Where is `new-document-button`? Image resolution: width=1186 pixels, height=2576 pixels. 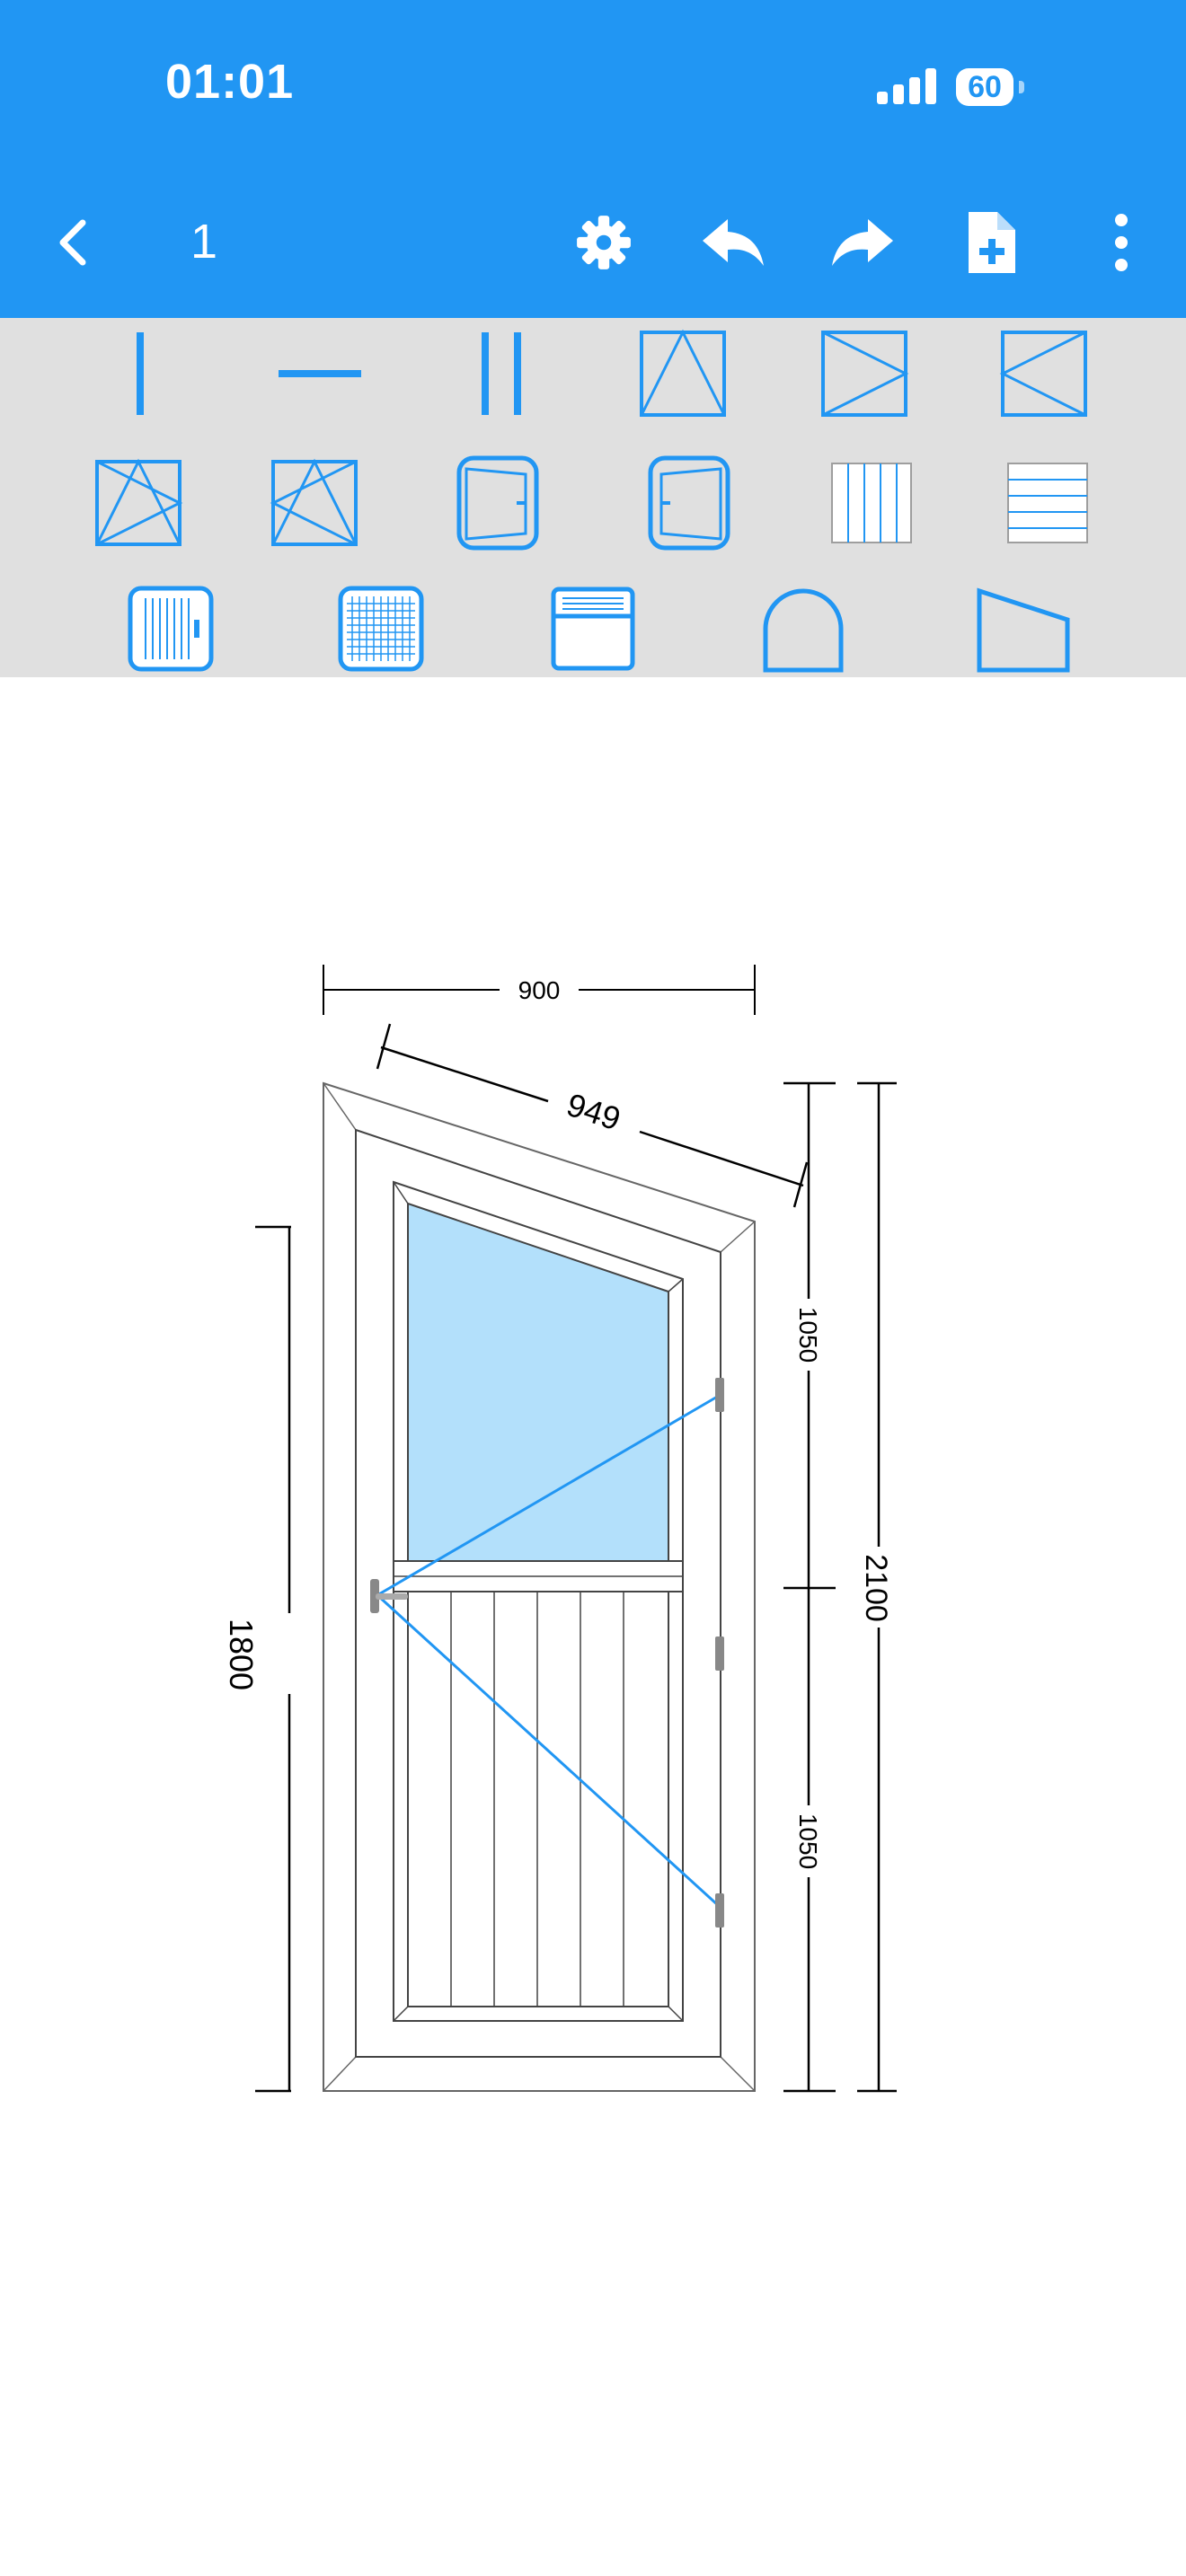
new-document-button is located at coordinates (990, 242).